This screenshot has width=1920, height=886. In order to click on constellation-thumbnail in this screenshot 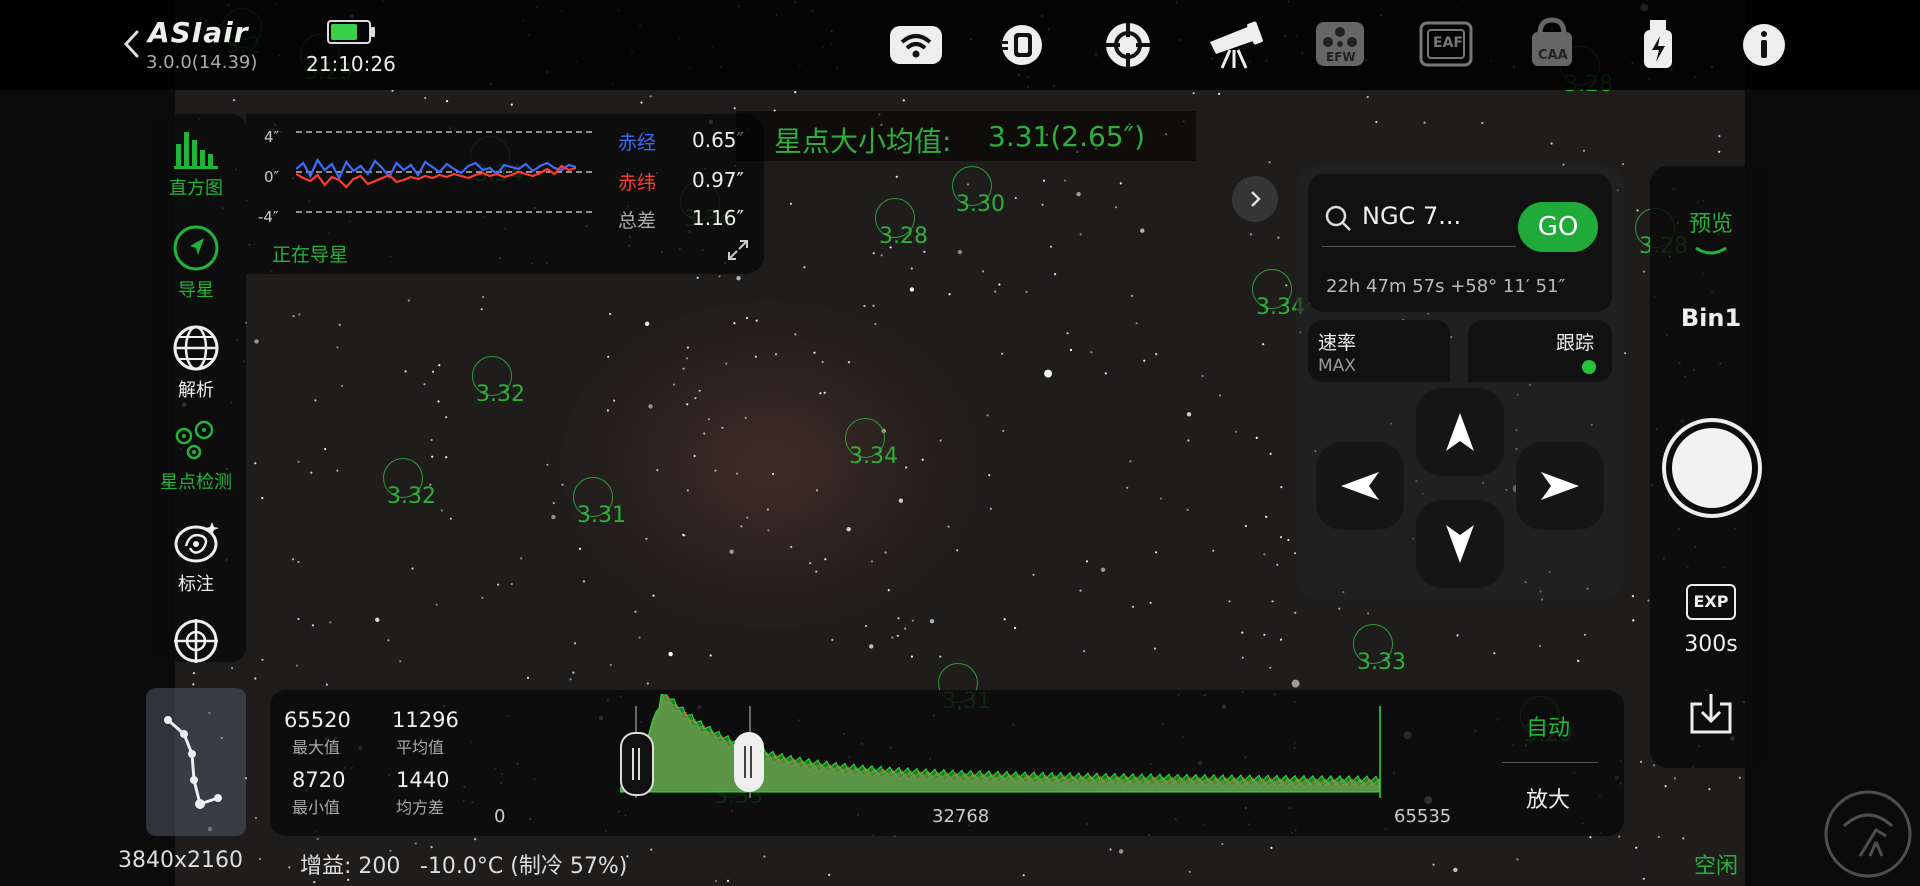, I will do `click(196, 762)`.